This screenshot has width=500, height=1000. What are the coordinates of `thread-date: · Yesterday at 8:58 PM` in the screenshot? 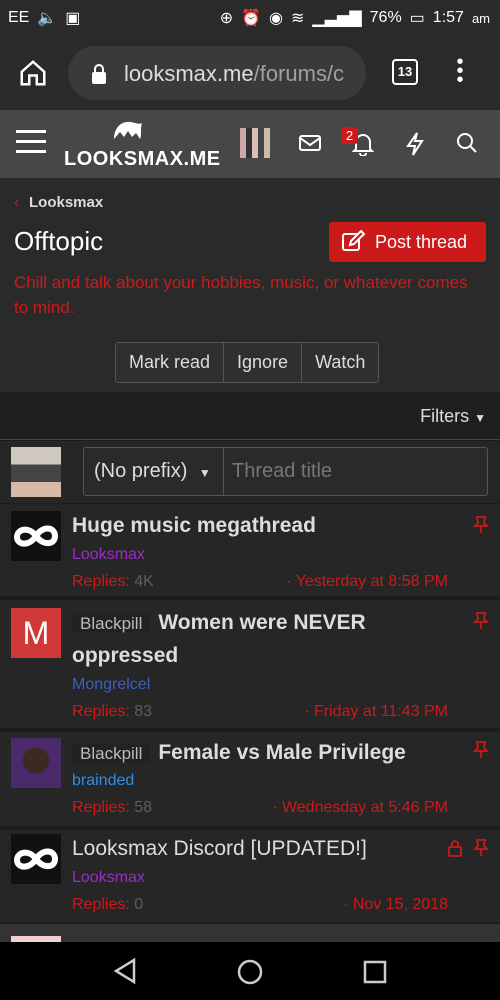 It's located at (367, 582).